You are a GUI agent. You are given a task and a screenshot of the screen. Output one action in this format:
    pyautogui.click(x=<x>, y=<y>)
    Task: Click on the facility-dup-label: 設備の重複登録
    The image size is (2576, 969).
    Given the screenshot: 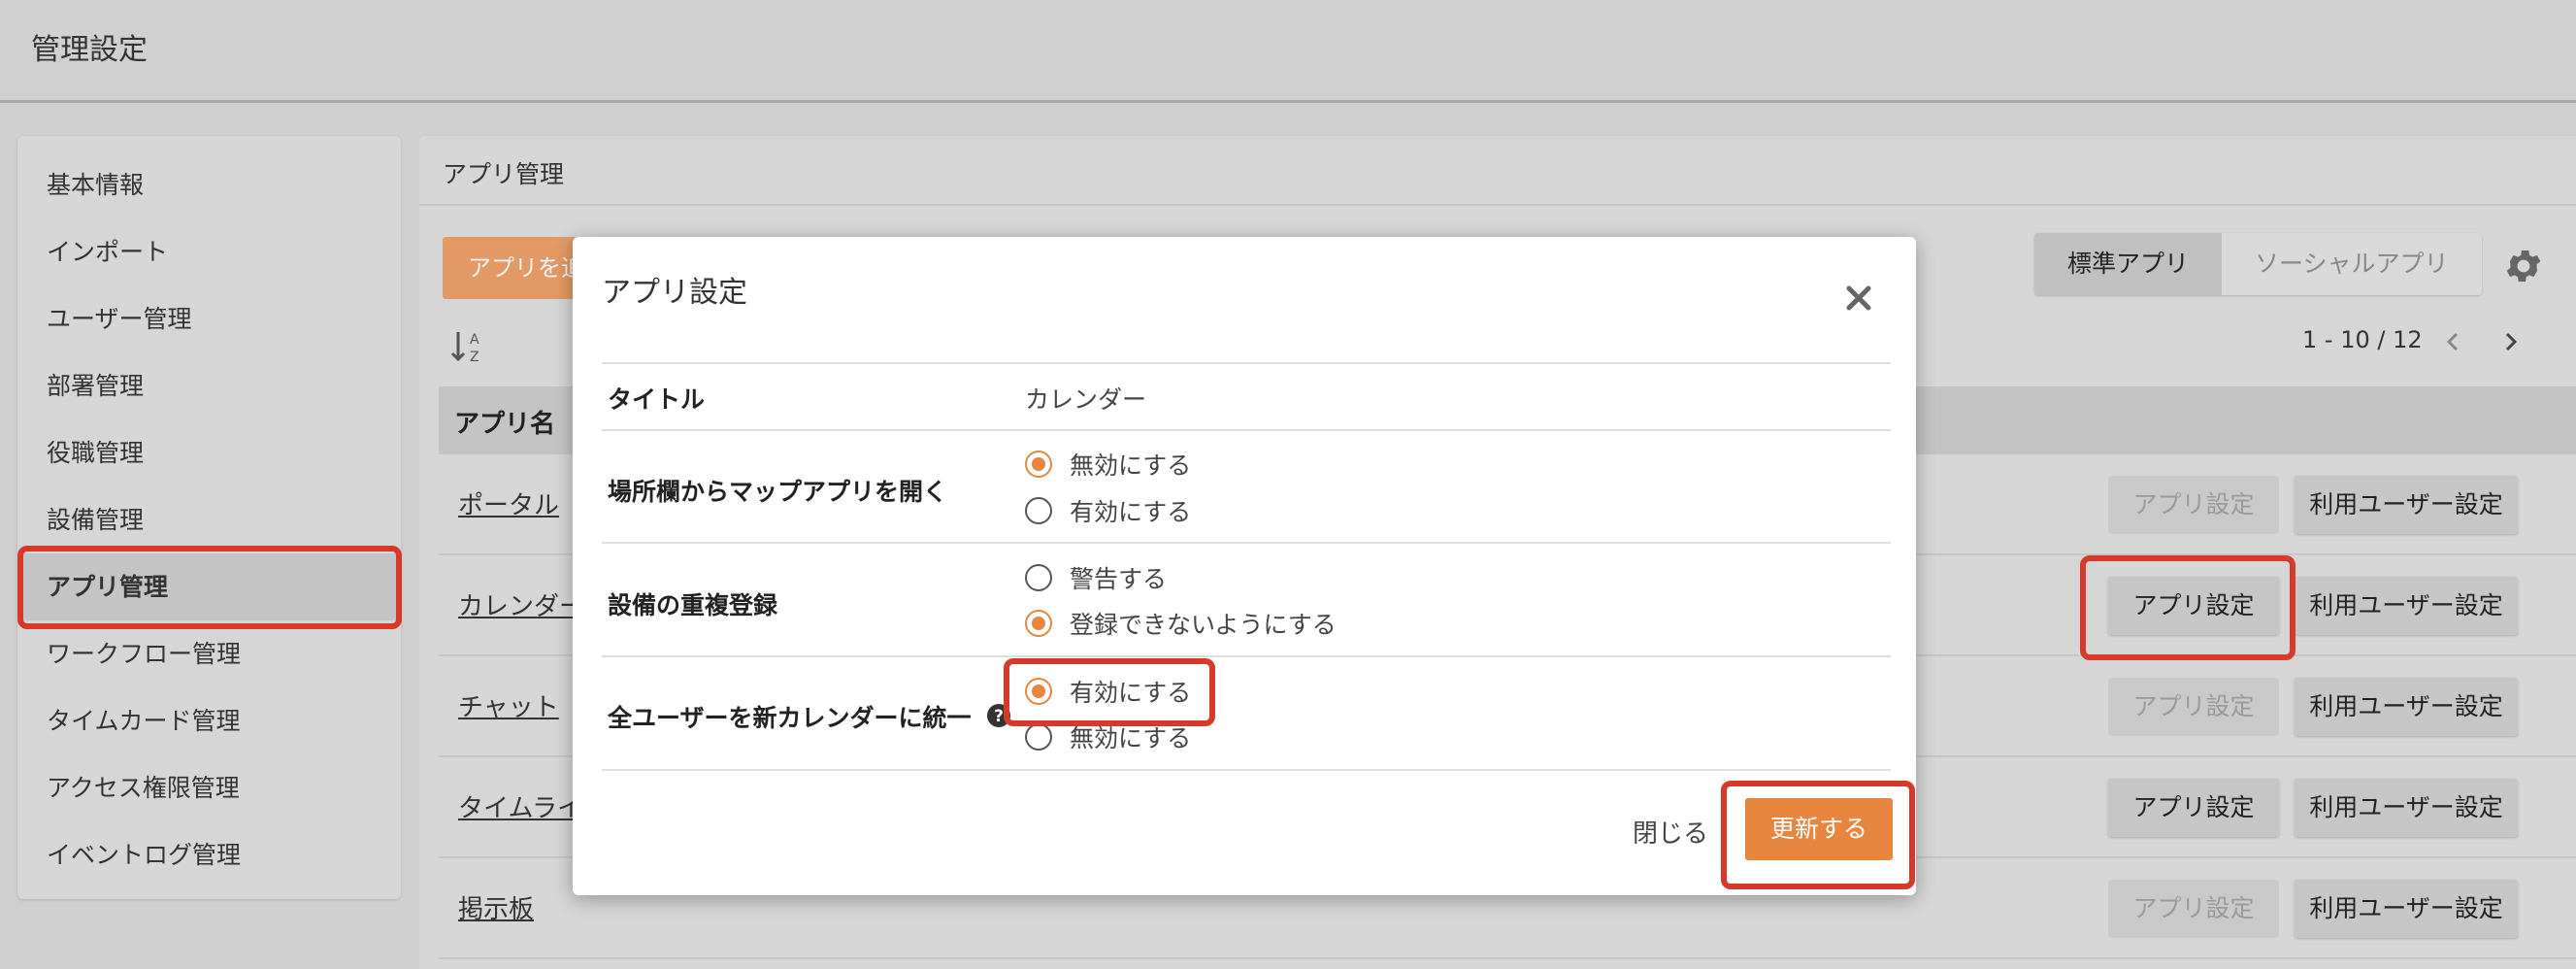 What is the action you would take?
    pyautogui.click(x=693, y=605)
    